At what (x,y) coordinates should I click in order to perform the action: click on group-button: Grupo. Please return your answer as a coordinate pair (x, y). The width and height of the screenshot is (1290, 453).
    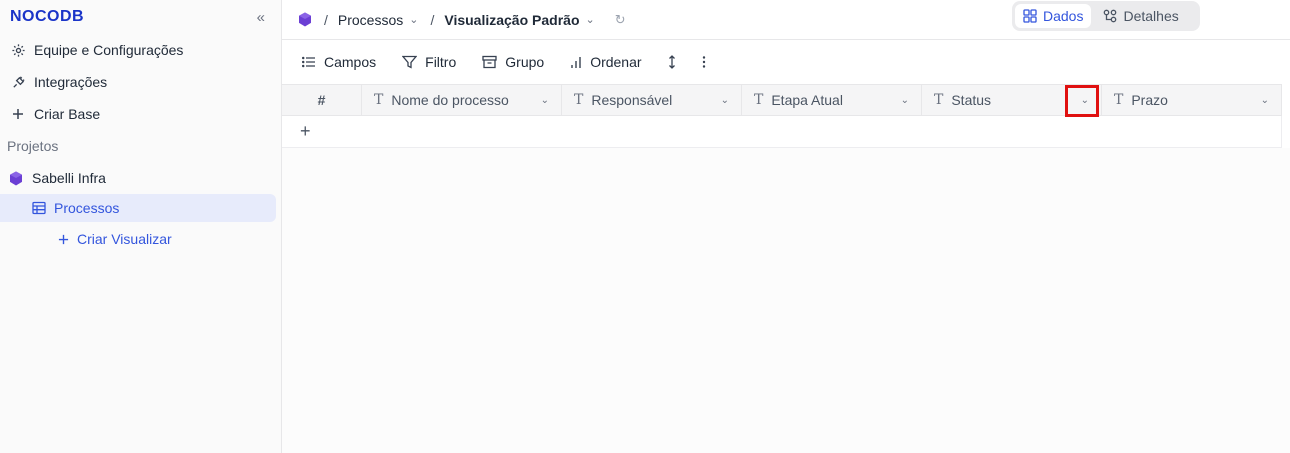
    Looking at the image, I should click on (513, 62).